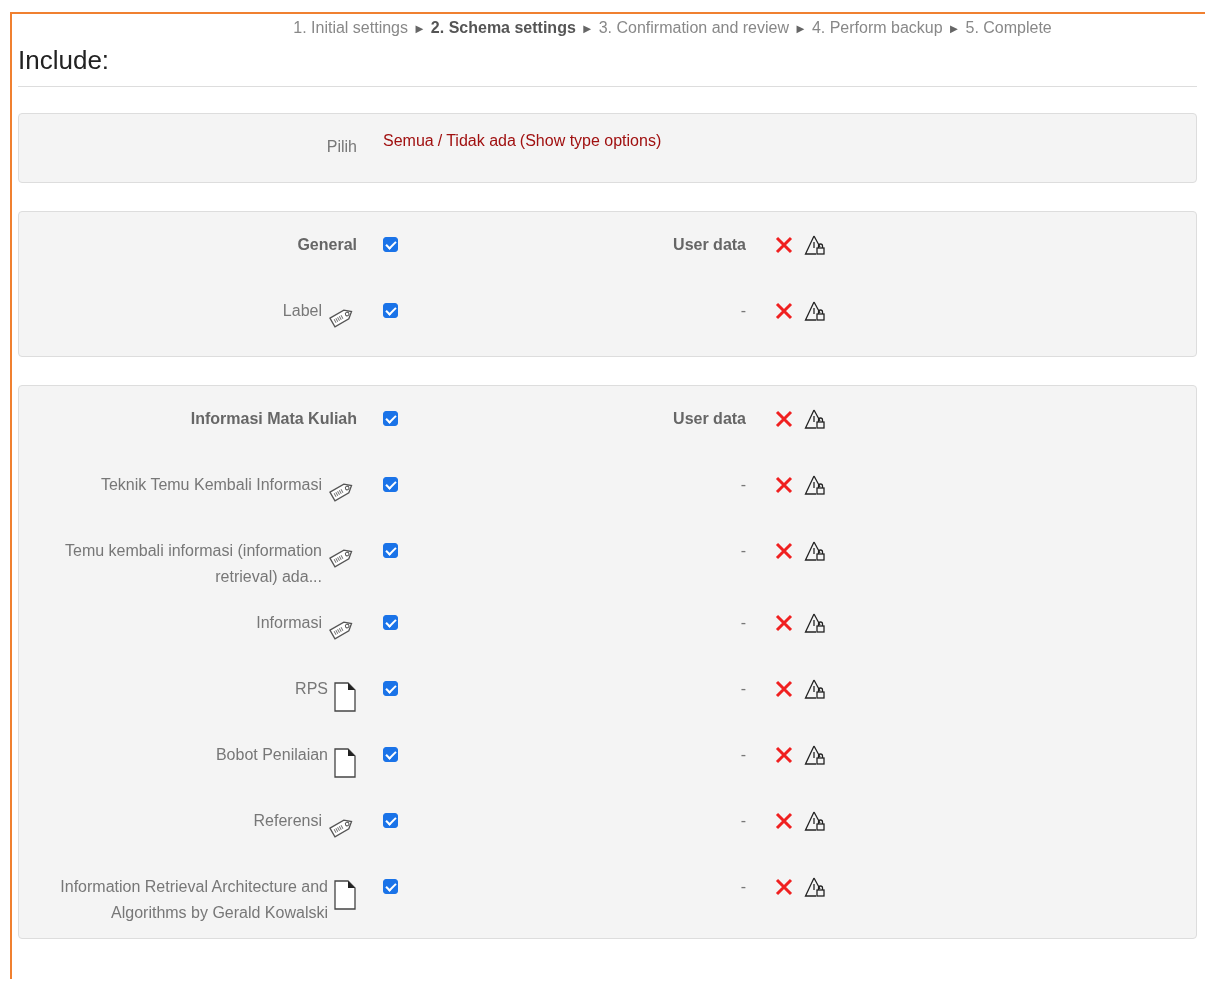 The width and height of the screenshot is (1205, 981). What do you see at coordinates (877, 27) in the screenshot?
I see `step-label: 4. Perform backup` at bounding box center [877, 27].